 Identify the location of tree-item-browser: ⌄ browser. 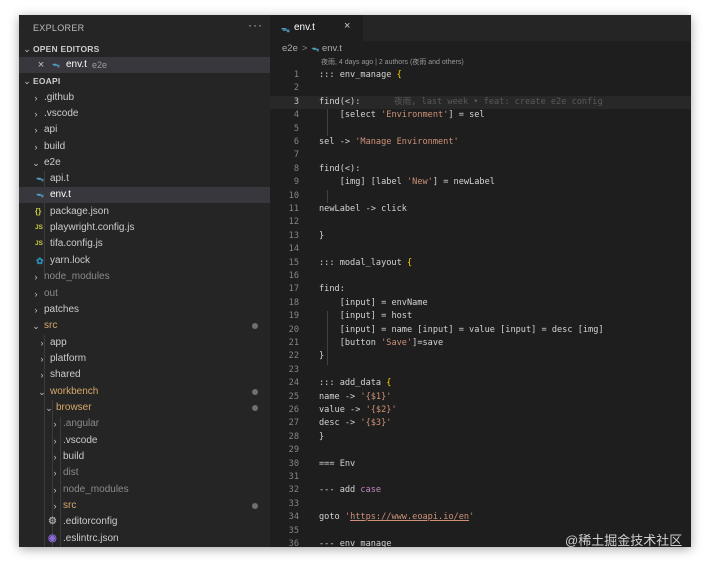
(144, 408).